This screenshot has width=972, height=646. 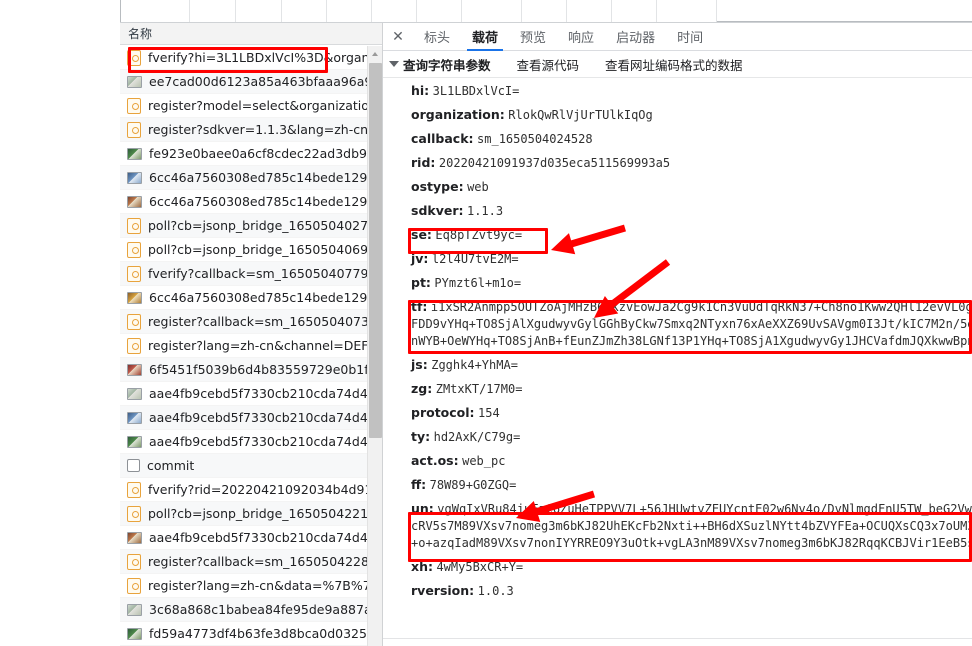 I want to click on param-row: organization: RlokQwRlVjUrTUlkIqOg, so click(x=677, y=115).